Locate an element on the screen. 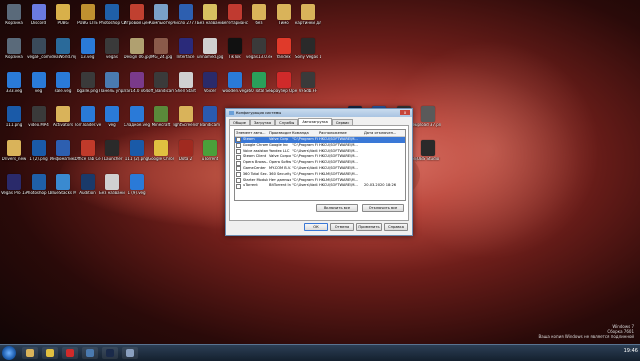  desktop-icon: Компьютер is located at coordinates (161, 21).